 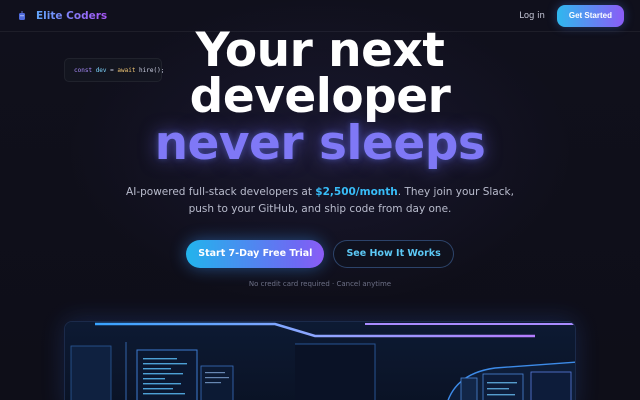 I want to click on trial-note: No credit card required · Cancel anytime, so click(x=320, y=284).